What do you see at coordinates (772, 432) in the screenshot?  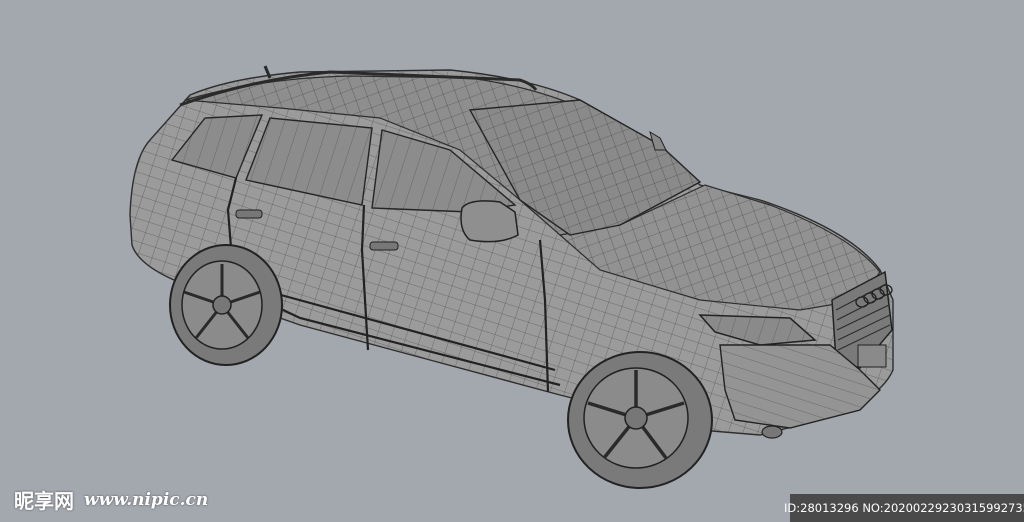 I see `fog-light` at bounding box center [772, 432].